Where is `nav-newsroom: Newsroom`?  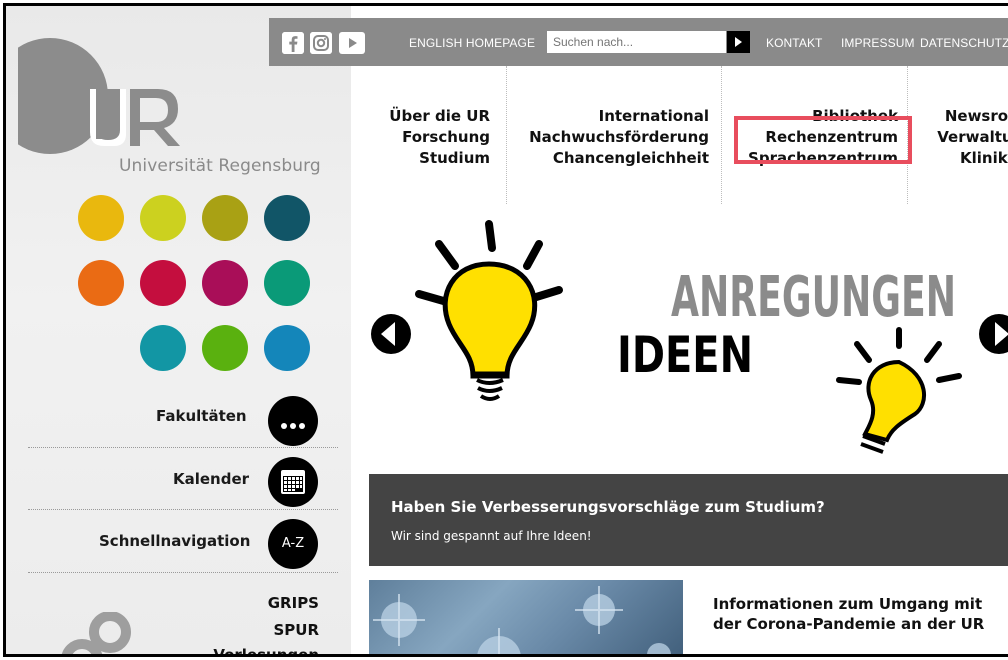
nav-newsroom: Newsroom is located at coordinates (972, 116).